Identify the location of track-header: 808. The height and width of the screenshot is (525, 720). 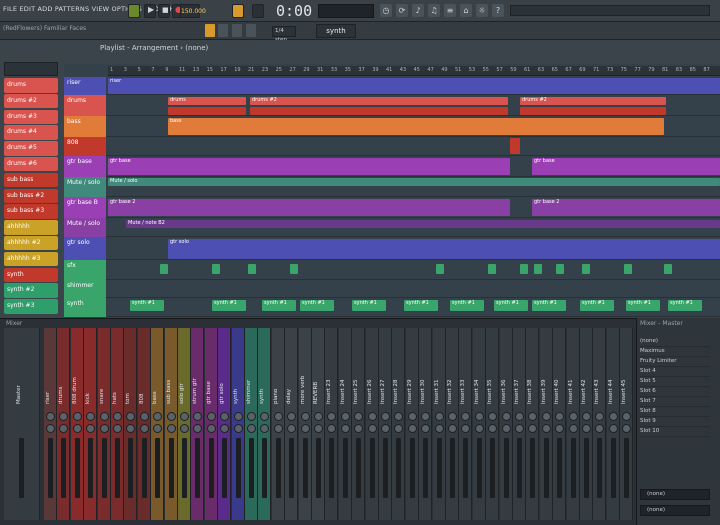
(85, 146).